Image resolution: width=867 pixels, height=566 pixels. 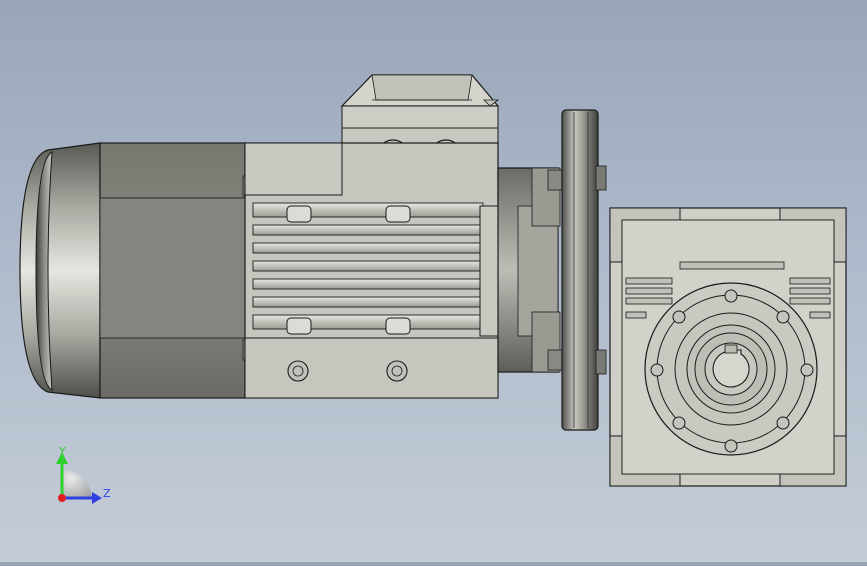 What do you see at coordinates (555, 360) in the screenshot?
I see `flange-bolt-lower-left` at bounding box center [555, 360].